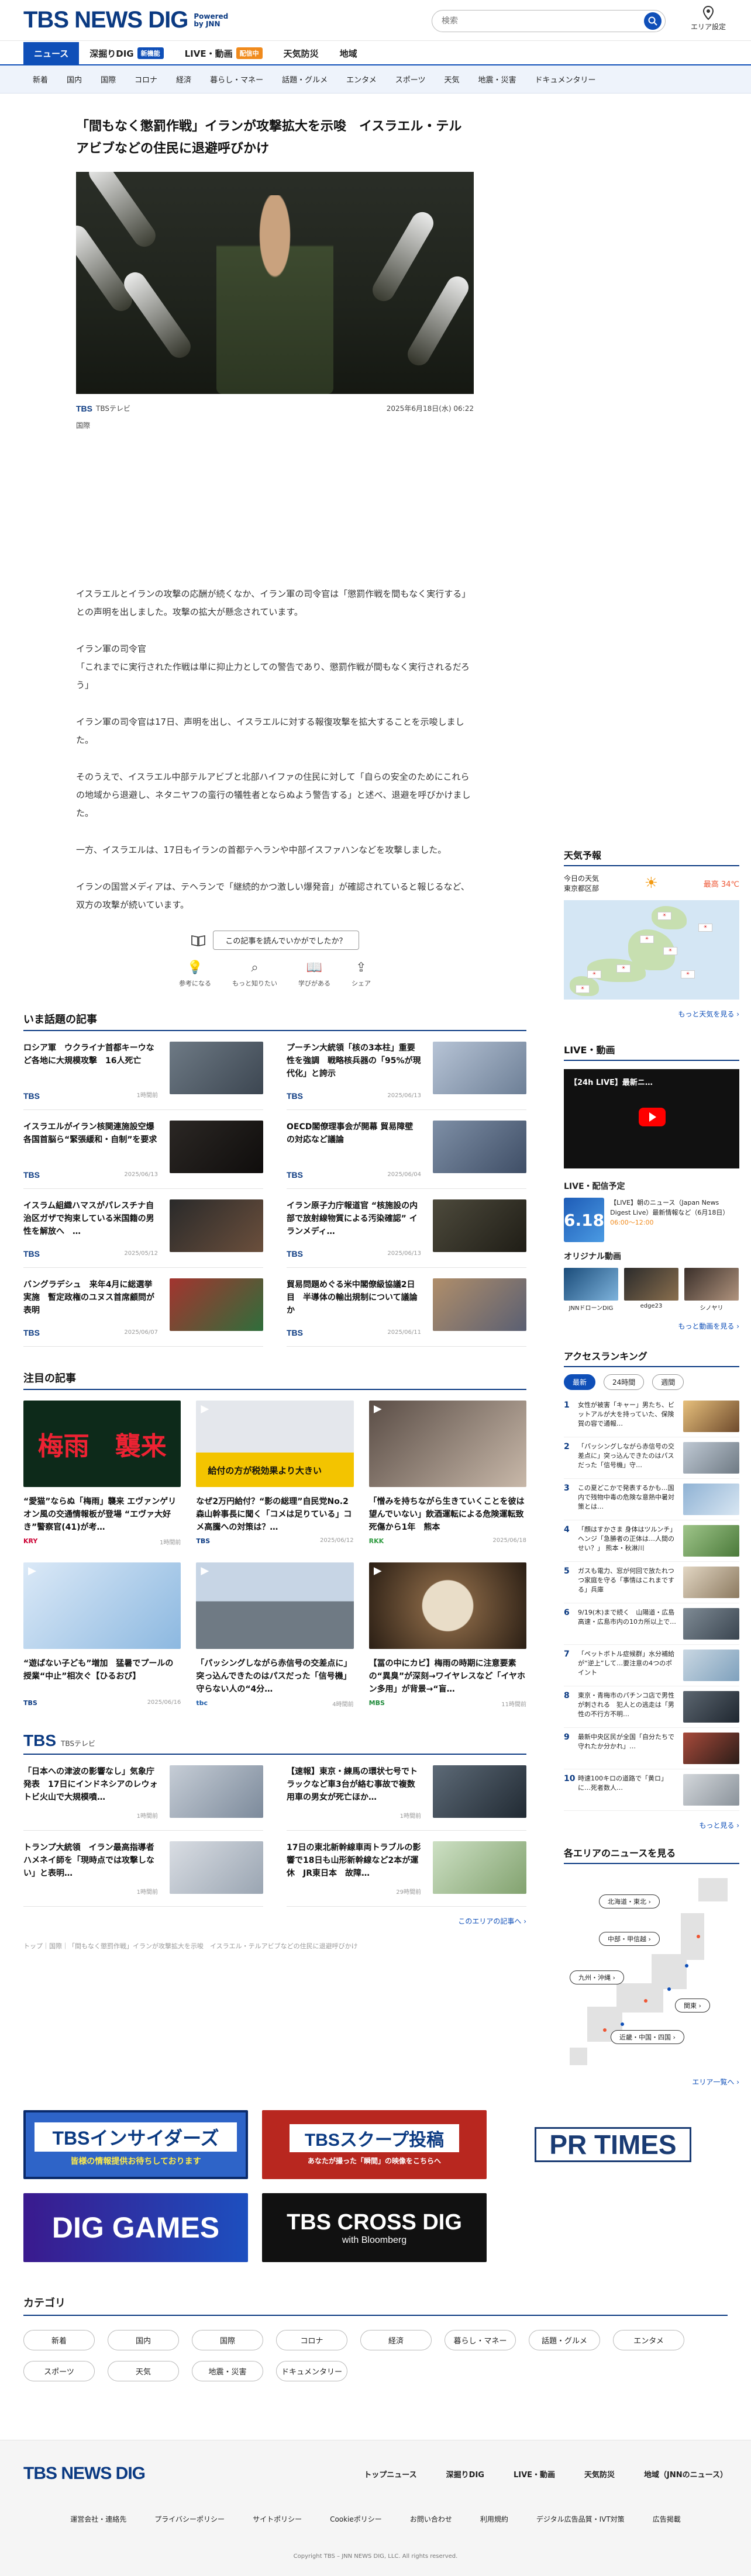 This screenshot has width=751, height=2576. What do you see at coordinates (406, 1149) in the screenshot?
I see `list-item: OECD閣僚理事会が開幕 貿易障壁の対応など議論 TBS 2025/06/04` at bounding box center [406, 1149].